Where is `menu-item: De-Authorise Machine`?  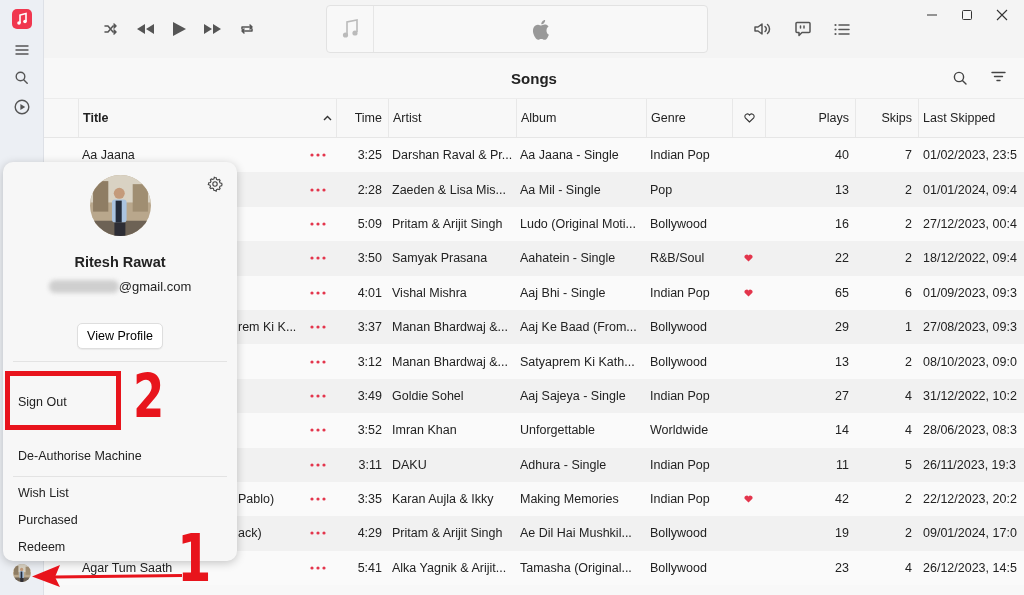 menu-item: De-Authorise Machine is located at coordinates (77, 456).